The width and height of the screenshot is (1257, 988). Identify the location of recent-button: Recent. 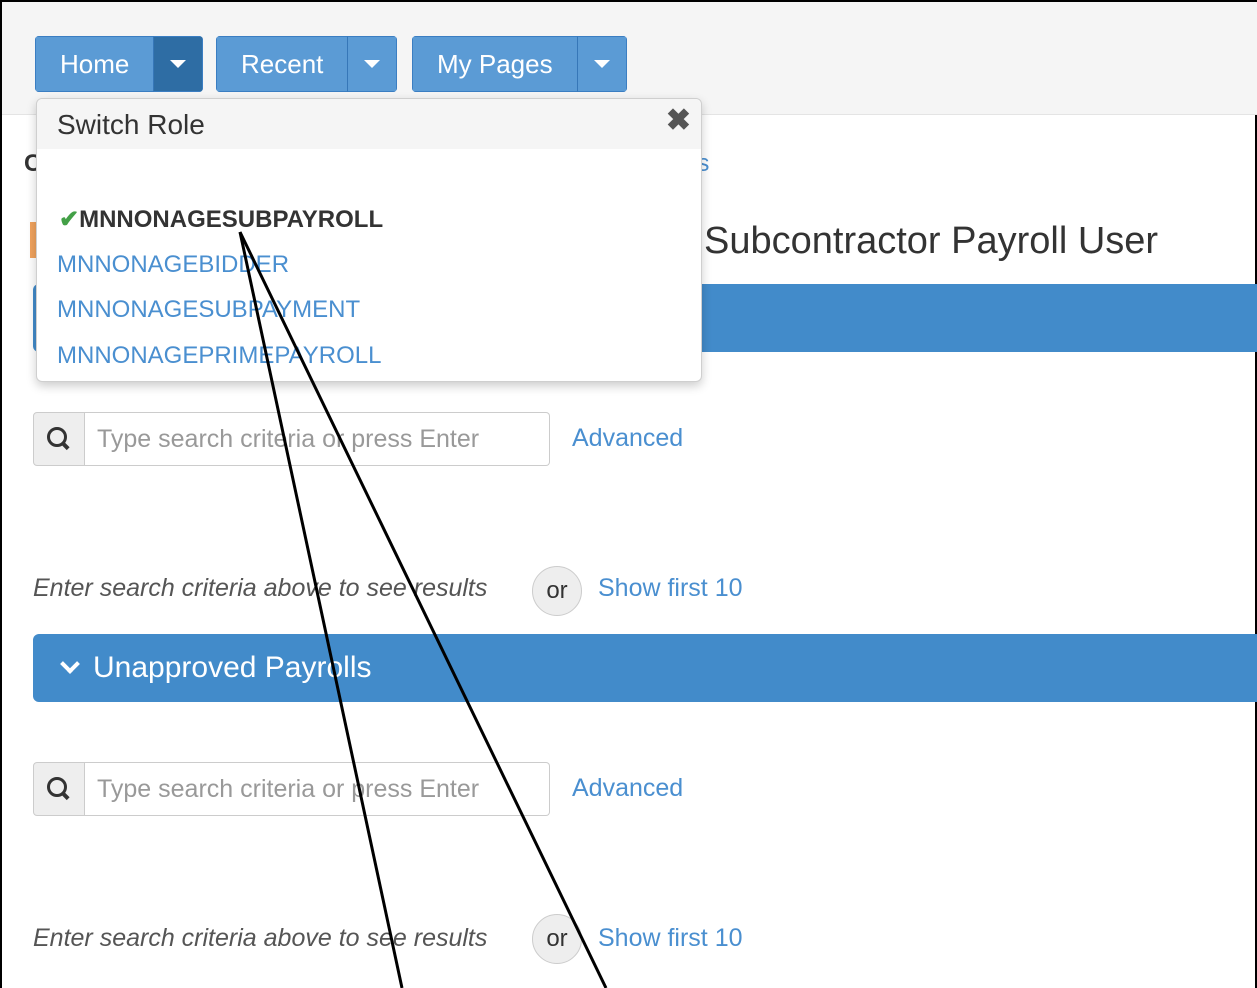
(282, 64).